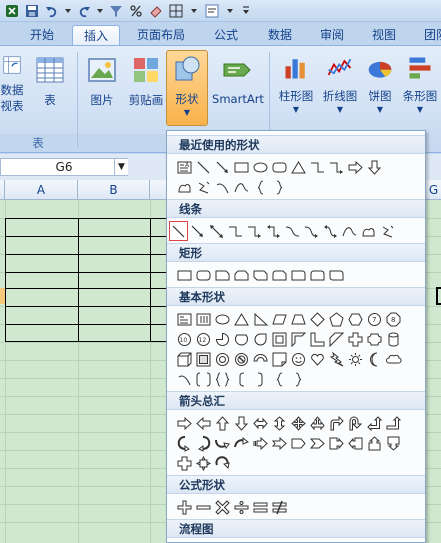  What do you see at coordinates (12, 11) in the screenshot?
I see `excel-logo-icon` at bounding box center [12, 11].